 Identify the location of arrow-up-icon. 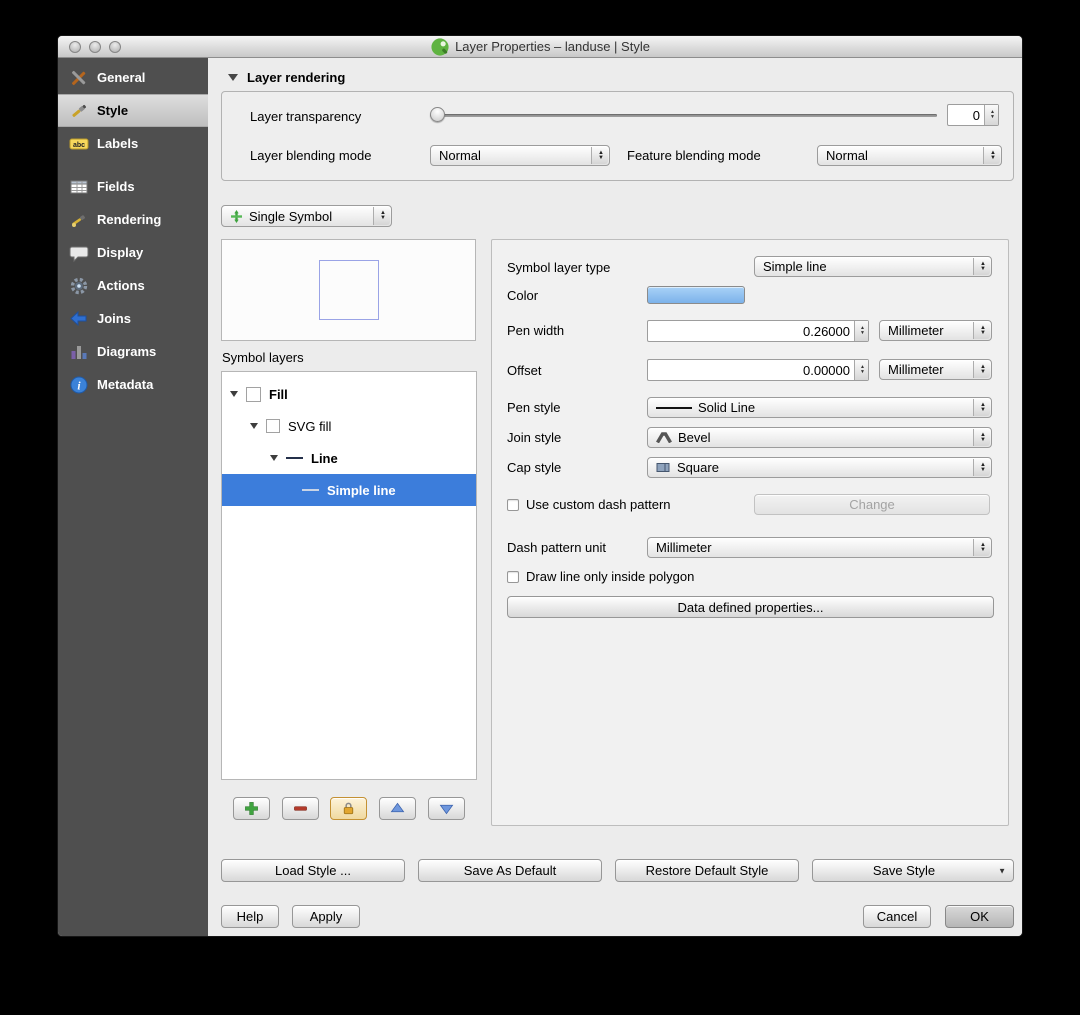
(397, 807).